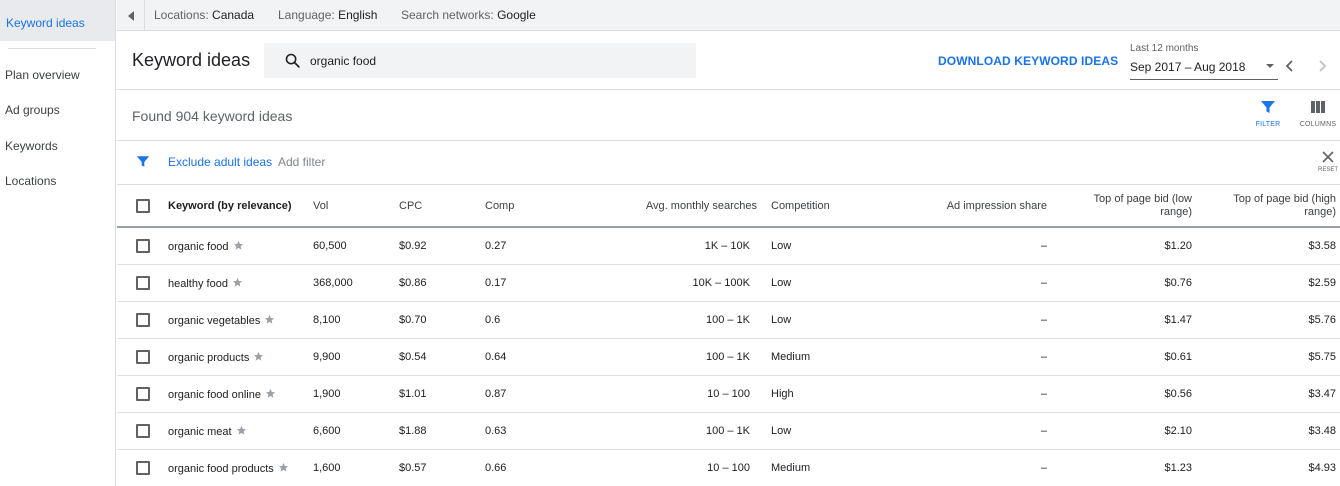 The width and height of the screenshot is (1340, 486). What do you see at coordinates (1322, 246) in the screenshot?
I see `bid-high-cell: $3.58` at bounding box center [1322, 246].